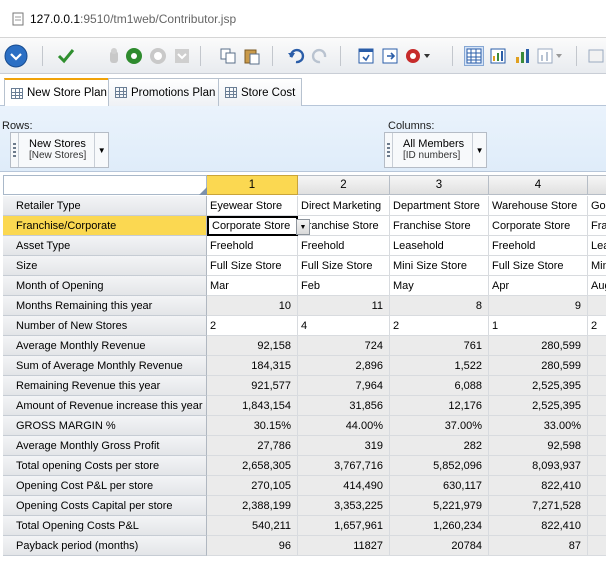  Describe the element at coordinates (522, 56) in the screenshot. I see `chart-view-icon` at that location.